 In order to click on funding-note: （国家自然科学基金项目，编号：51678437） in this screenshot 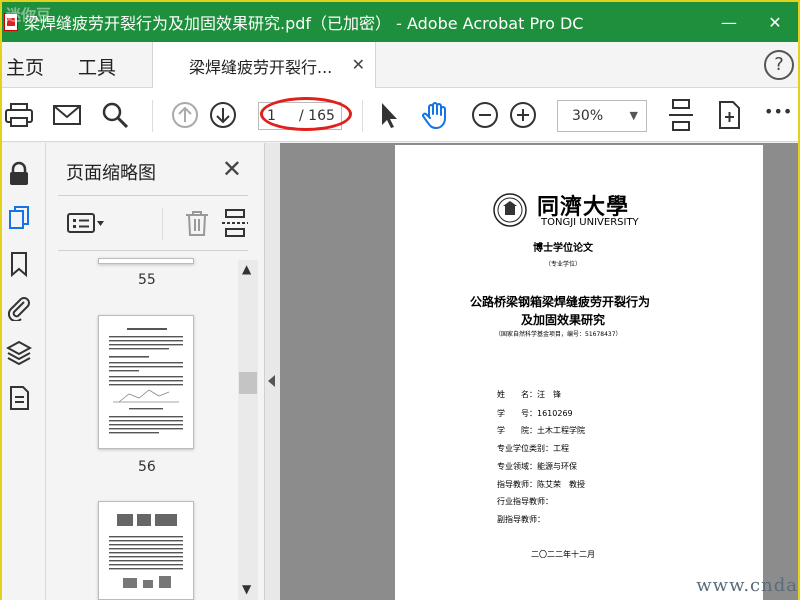, I will do `click(558, 334)`.